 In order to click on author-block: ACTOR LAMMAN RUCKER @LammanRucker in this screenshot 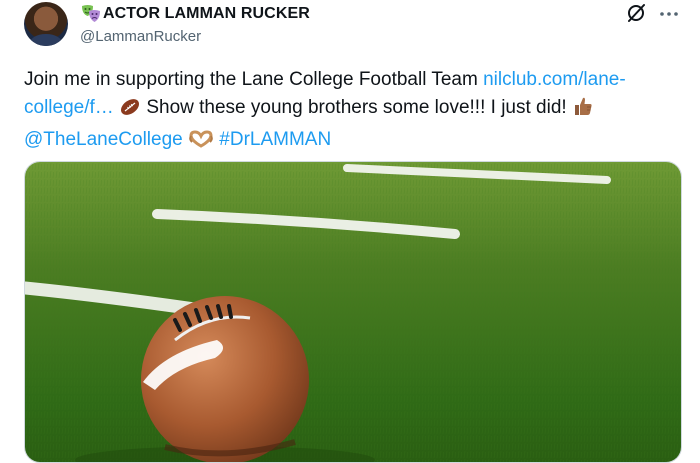, I will do `click(195, 24)`.